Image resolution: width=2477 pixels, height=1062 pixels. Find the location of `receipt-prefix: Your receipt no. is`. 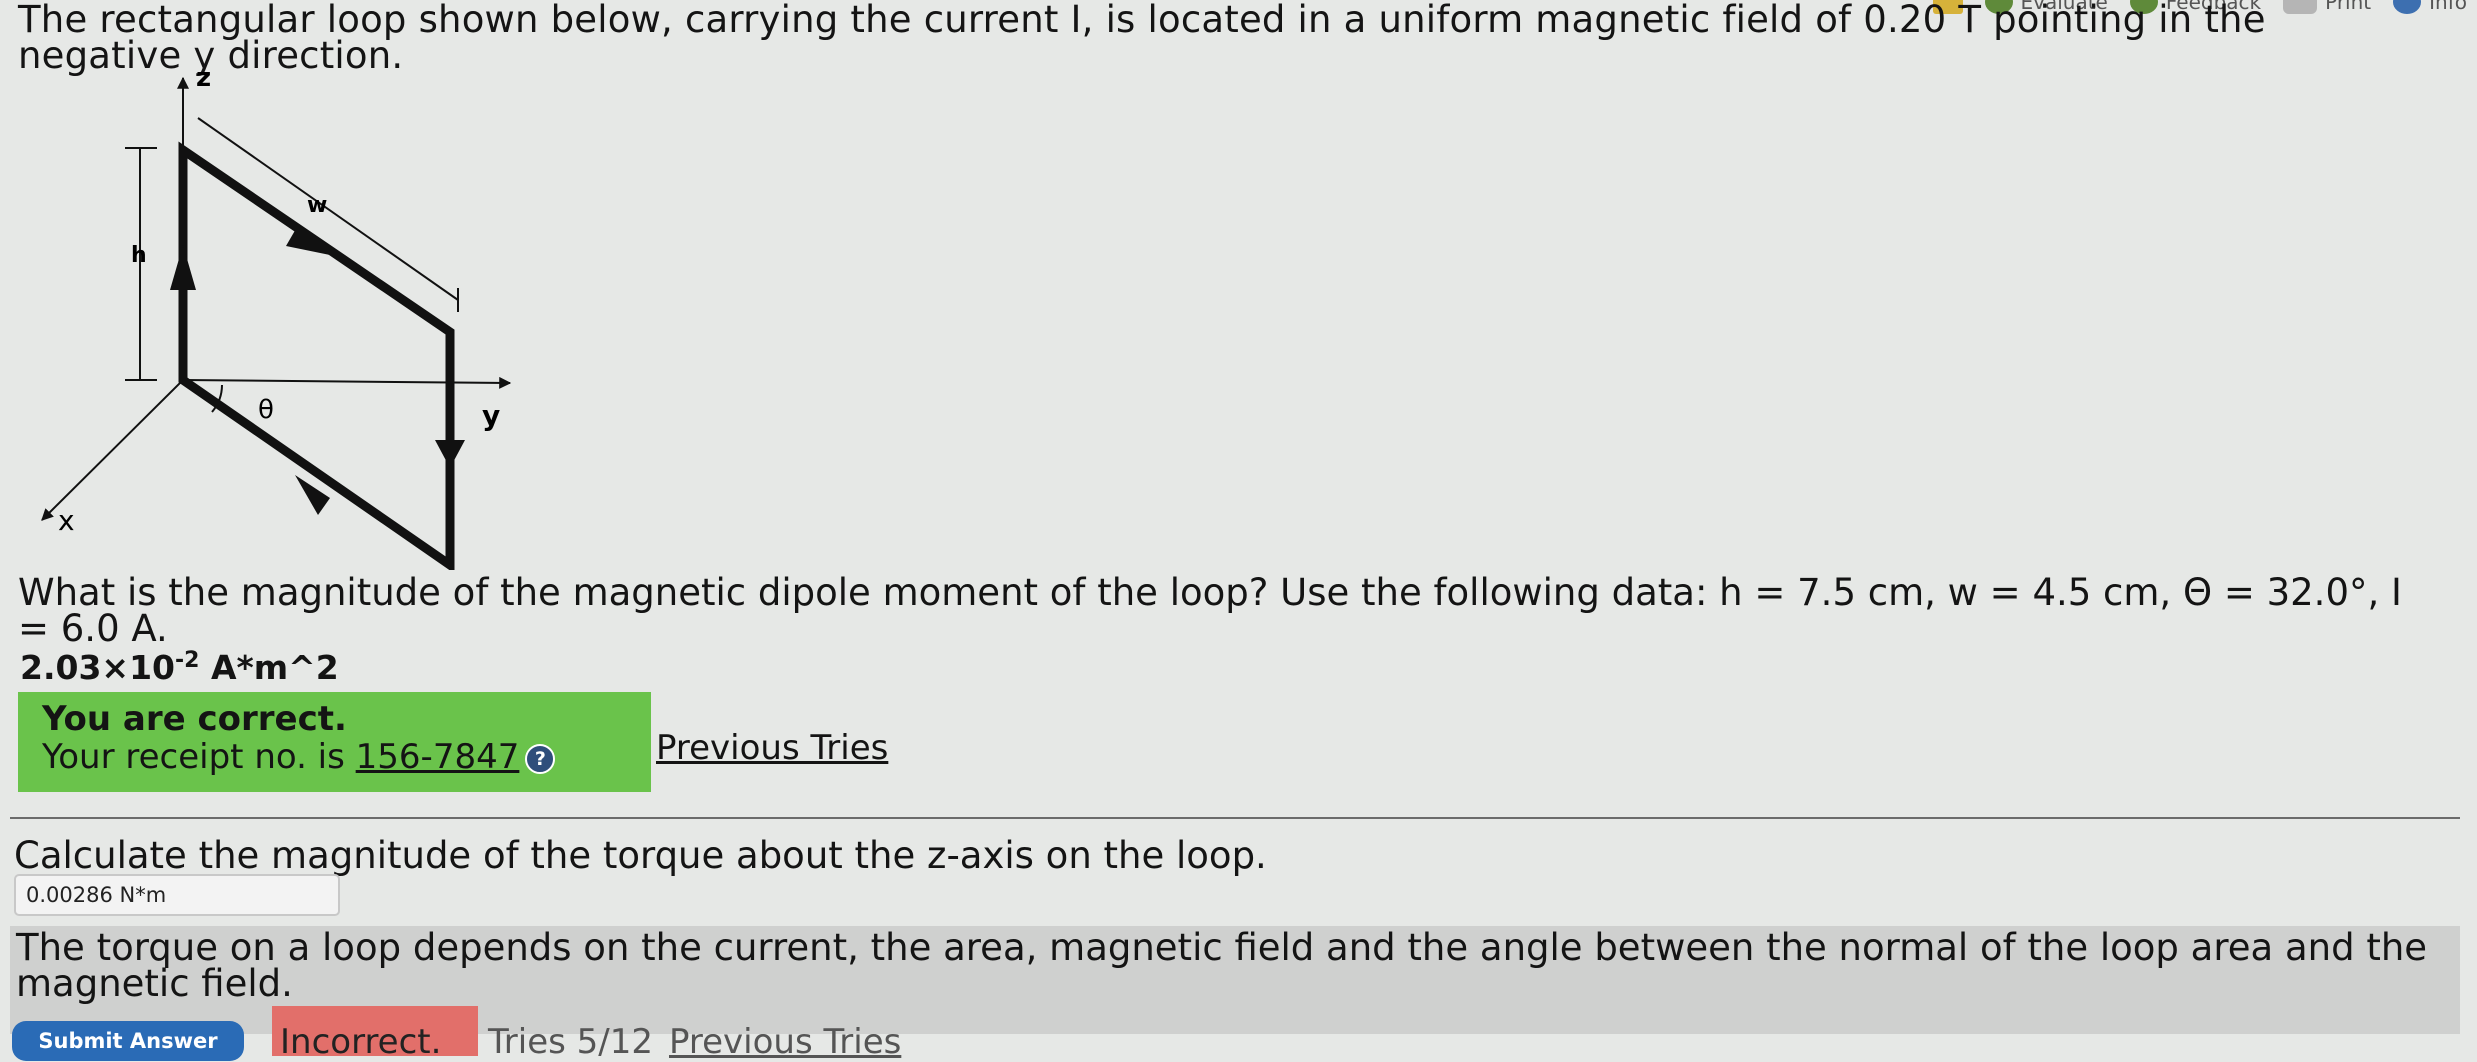

receipt-prefix: Your receipt no. is is located at coordinates (199, 757).